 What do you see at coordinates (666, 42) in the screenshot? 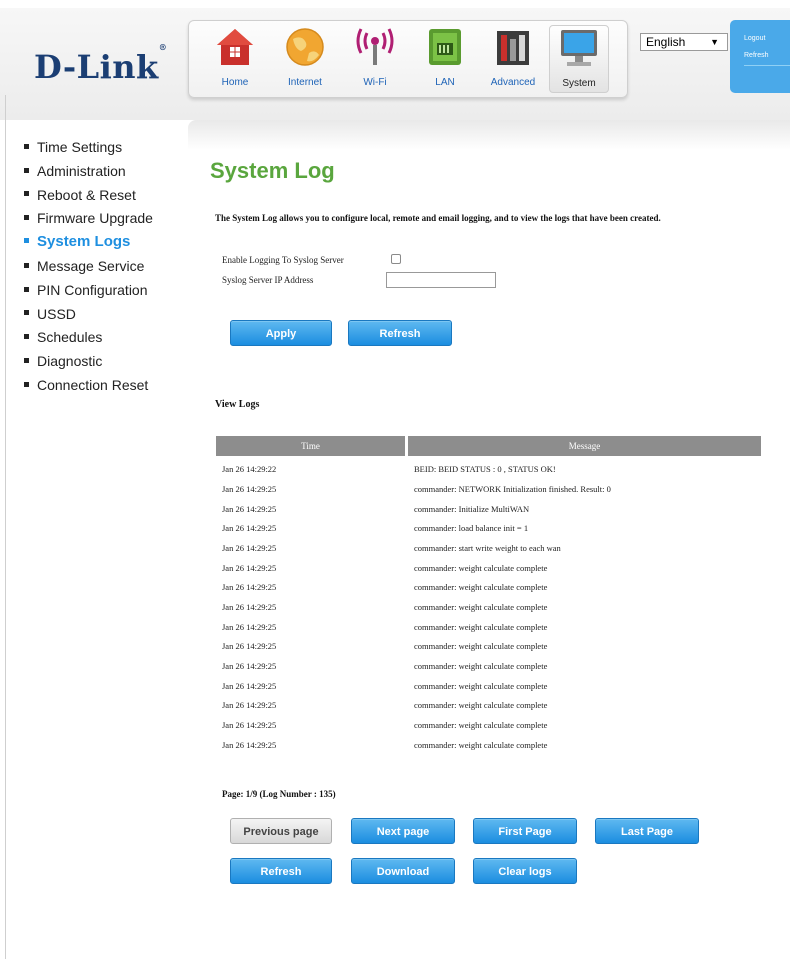
I see `language-value: English` at bounding box center [666, 42].